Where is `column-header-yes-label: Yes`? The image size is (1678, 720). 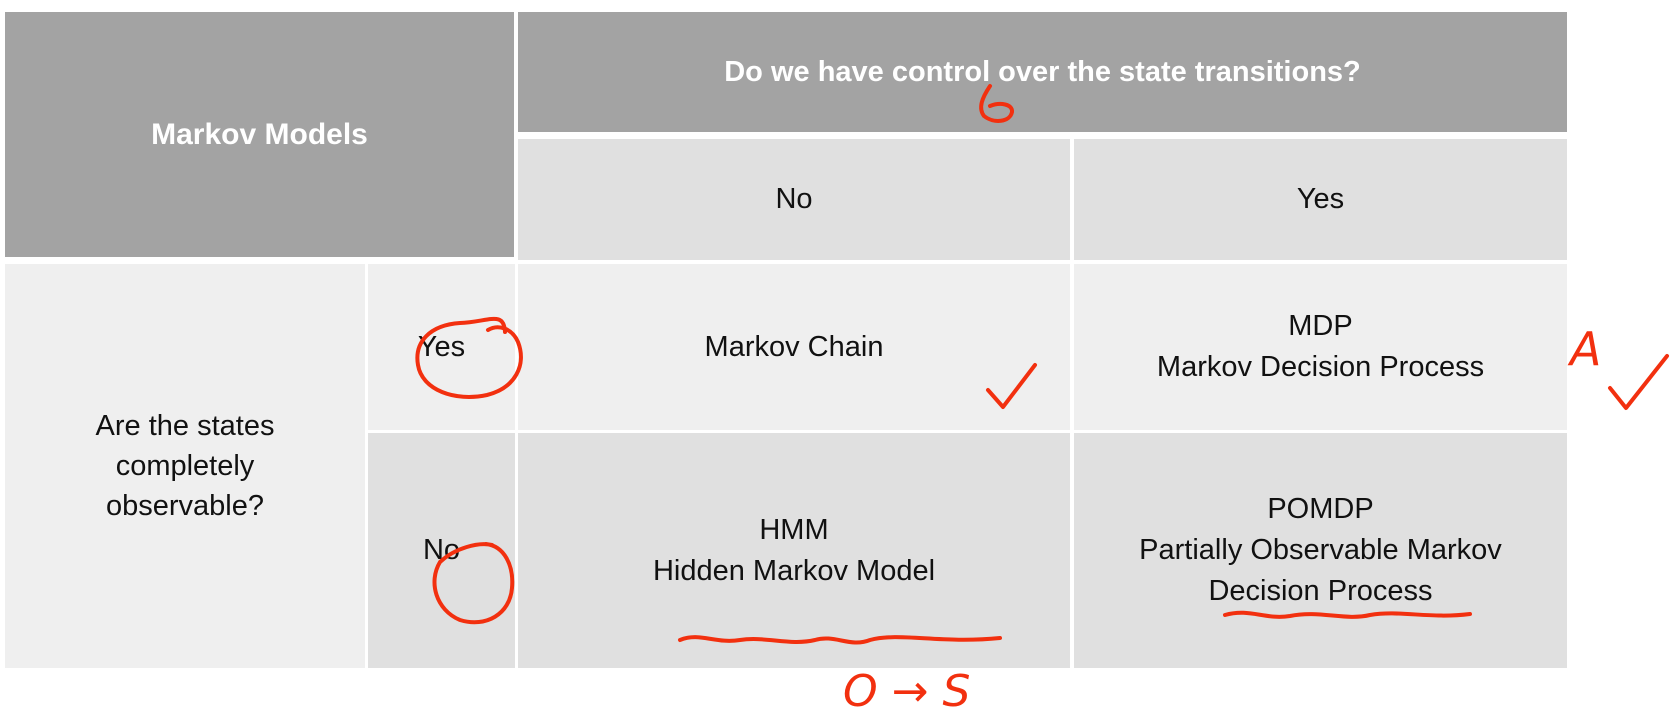
column-header-yes-label: Yes is located at coordinates (1320, 199).